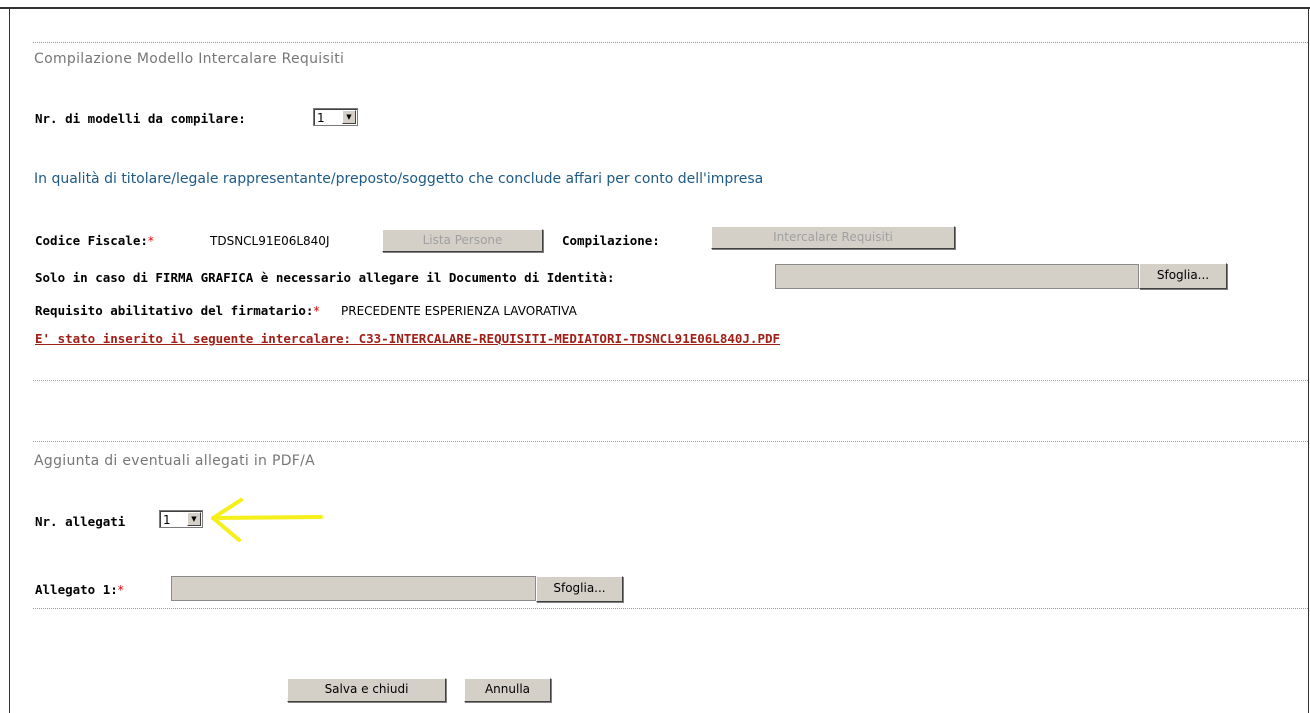  What do you see at coordinates (833, 237) in the screenshot?
I see `intercalare-requisiti-button: Intercalare Requisiti` at bounding box center [833, 237].